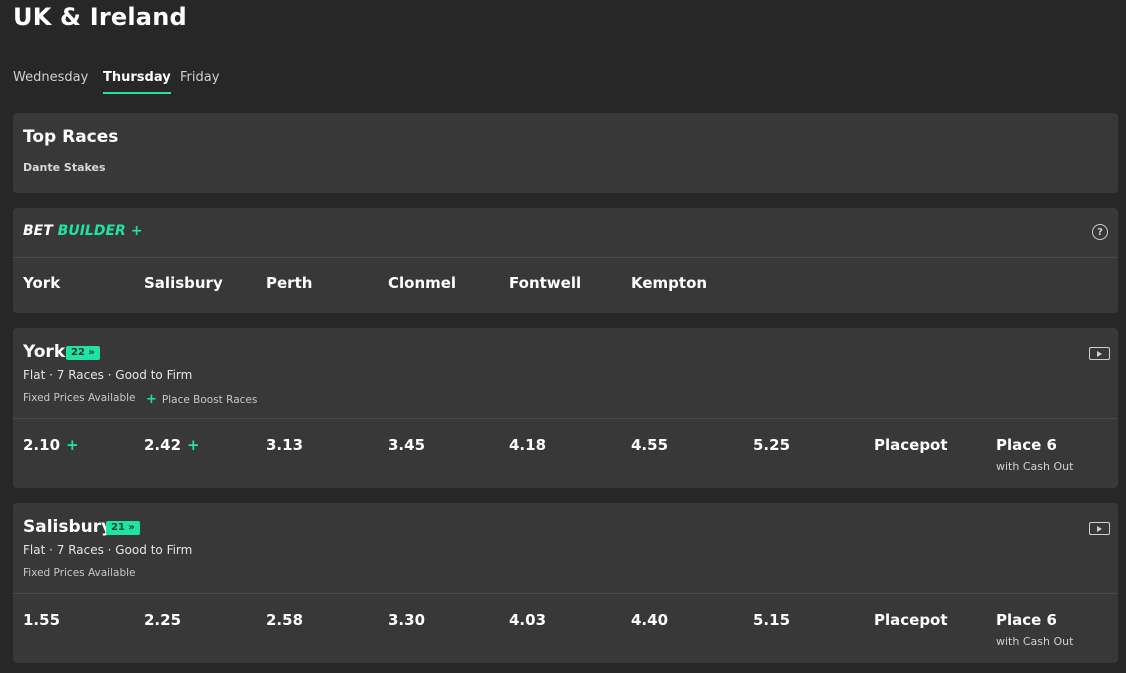 The width and height of the screenshot is (1126, 673). I want to click on race-time-link: 4.40, so click(649, 620).